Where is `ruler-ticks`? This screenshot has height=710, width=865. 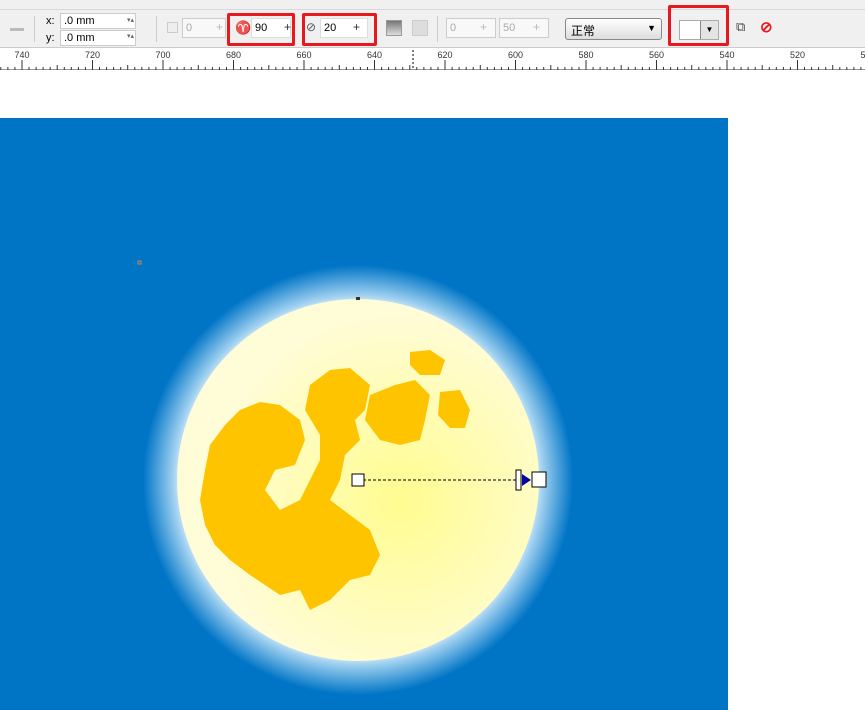 ruler-ticks is located at coordinates (431, 60).